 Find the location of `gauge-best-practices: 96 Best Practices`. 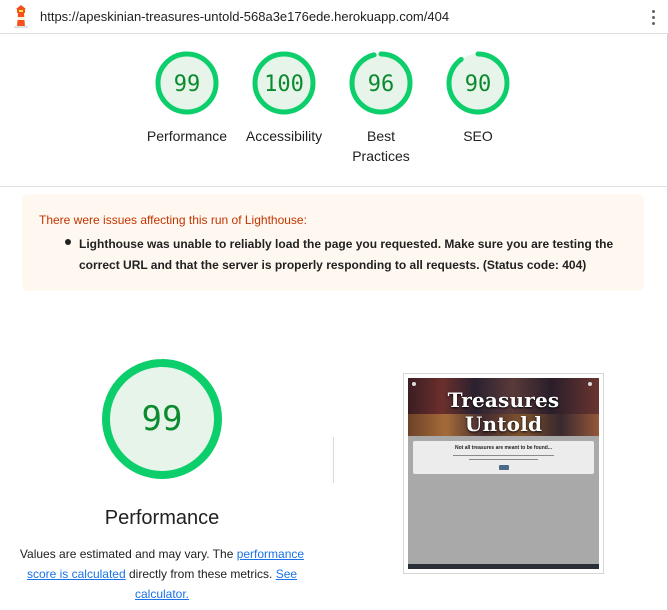

gauge-best-practices: 96 Best Practices is located at coordinates (381, 108).